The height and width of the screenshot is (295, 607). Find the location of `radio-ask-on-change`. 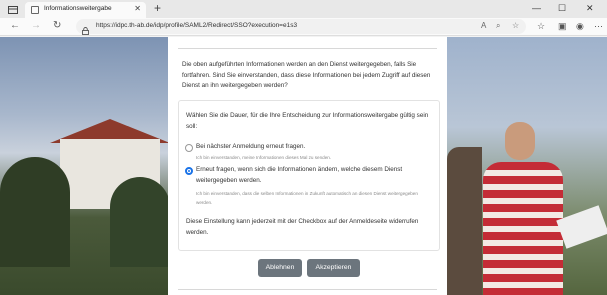

radio-ask-on-change is located at coordinates (189, 171).